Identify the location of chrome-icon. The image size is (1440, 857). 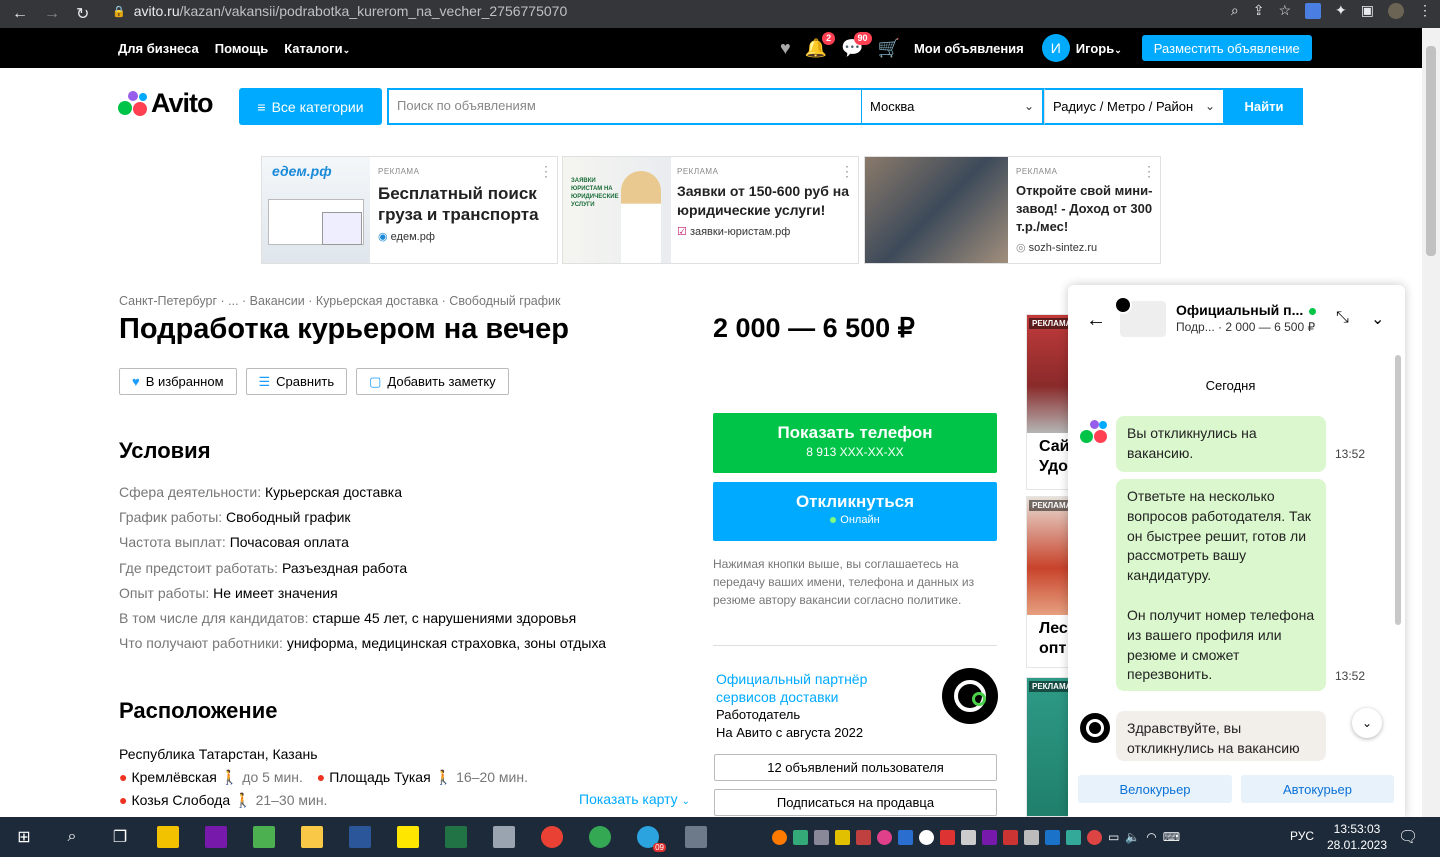
(552, 837).